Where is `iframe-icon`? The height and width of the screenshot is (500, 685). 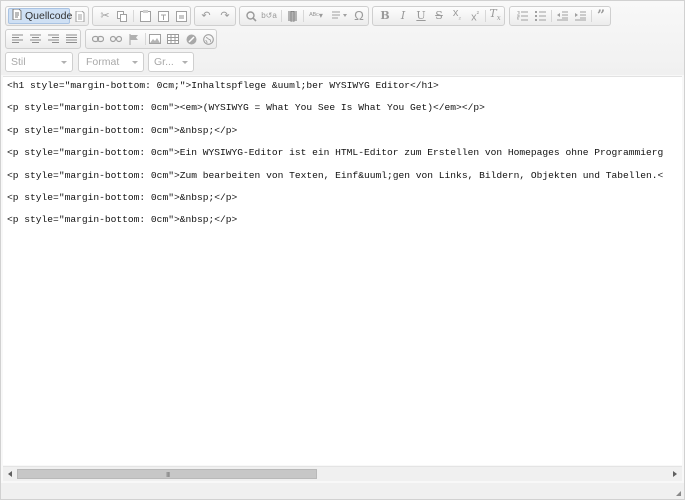 iframe-icon is located at coordinates (208, 39).